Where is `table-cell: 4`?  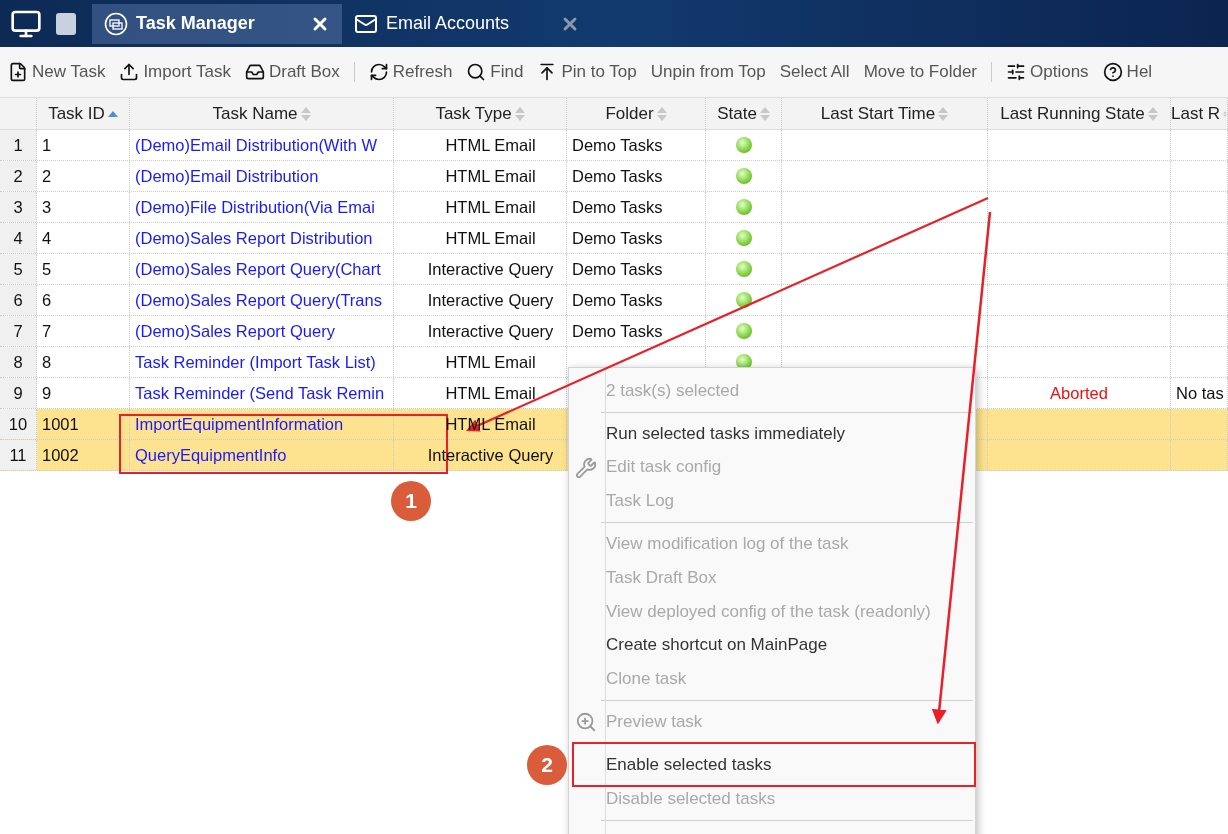
table-cell: 4 is located at coordinates (83, 238).